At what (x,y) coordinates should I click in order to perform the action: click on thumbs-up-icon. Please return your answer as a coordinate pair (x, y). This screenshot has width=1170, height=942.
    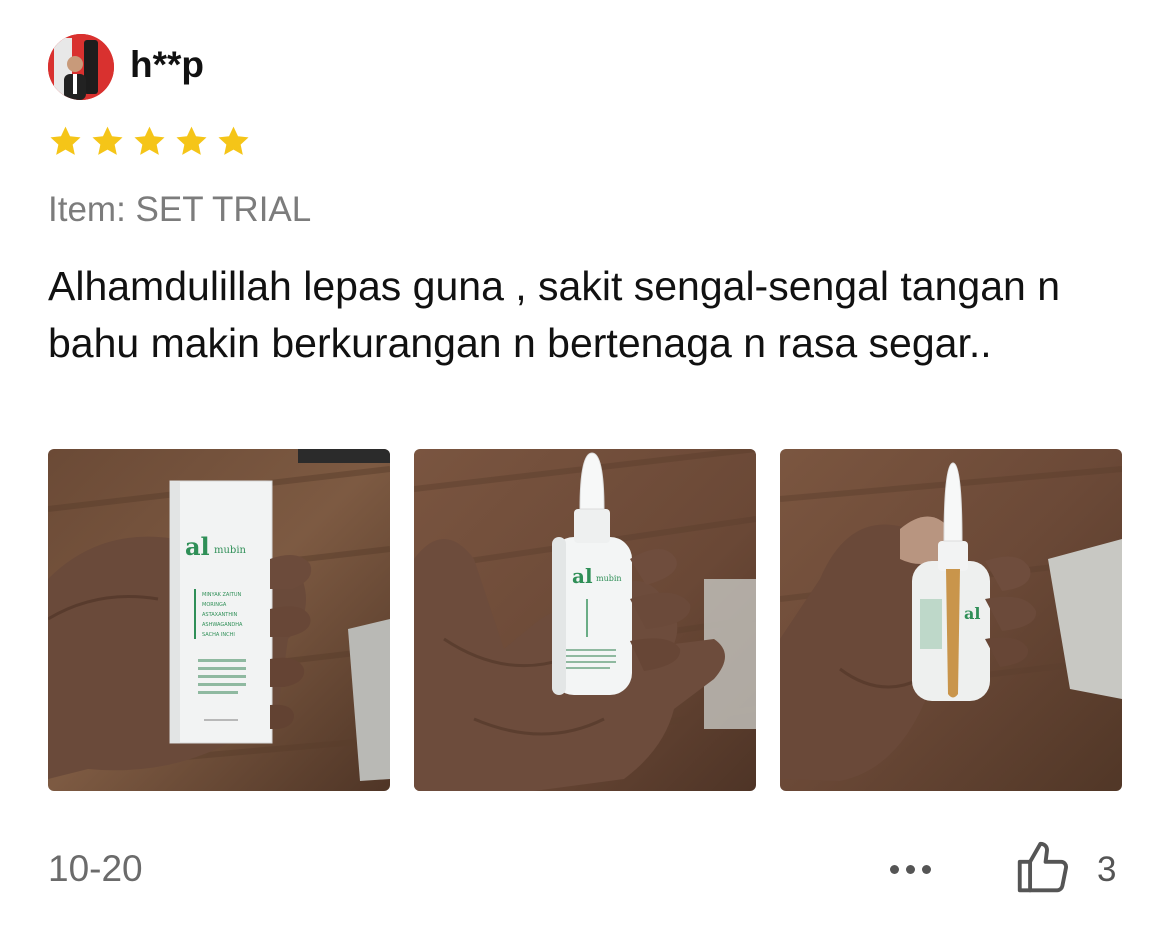
    Looking at the image, I should click on (1043, 867).